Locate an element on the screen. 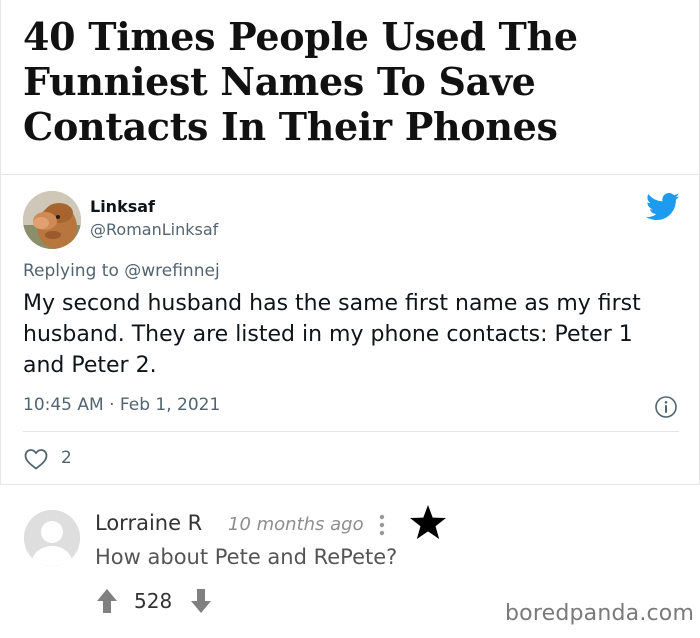 Image resolution: width=700 pixels, height=638 pixels. default-user-icon is located at coordinates (52, 538).